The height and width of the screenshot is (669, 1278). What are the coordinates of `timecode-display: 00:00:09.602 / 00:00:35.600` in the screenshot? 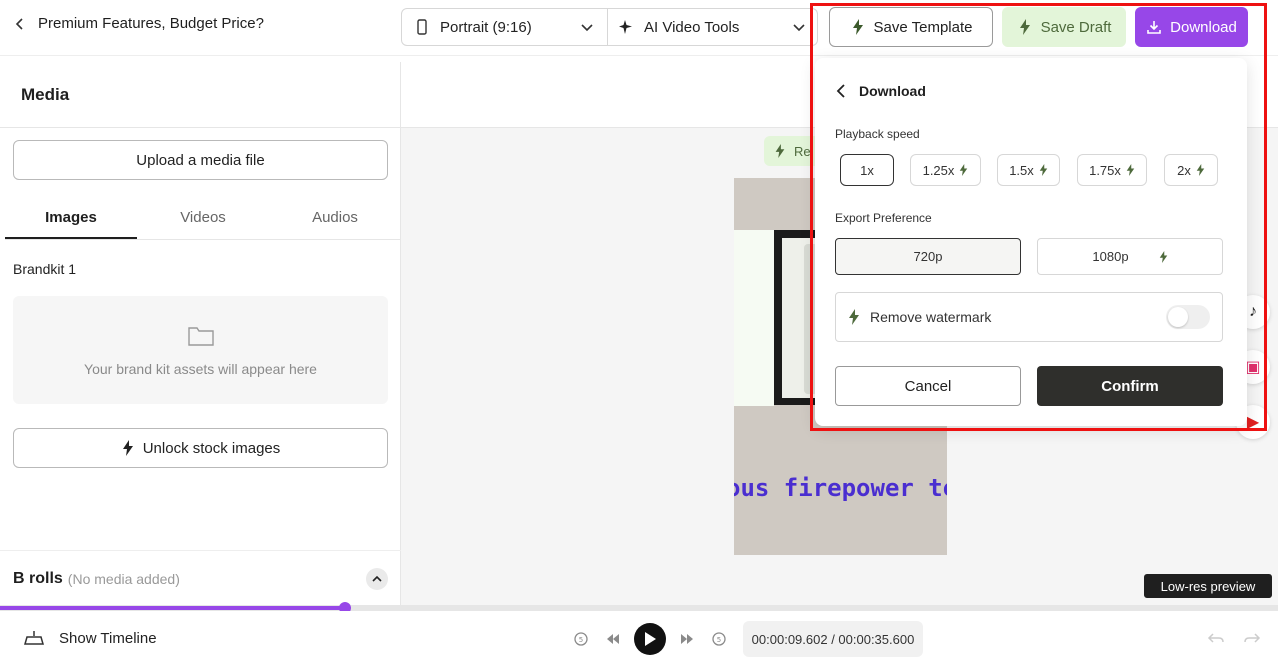 It's located at (833, 639).